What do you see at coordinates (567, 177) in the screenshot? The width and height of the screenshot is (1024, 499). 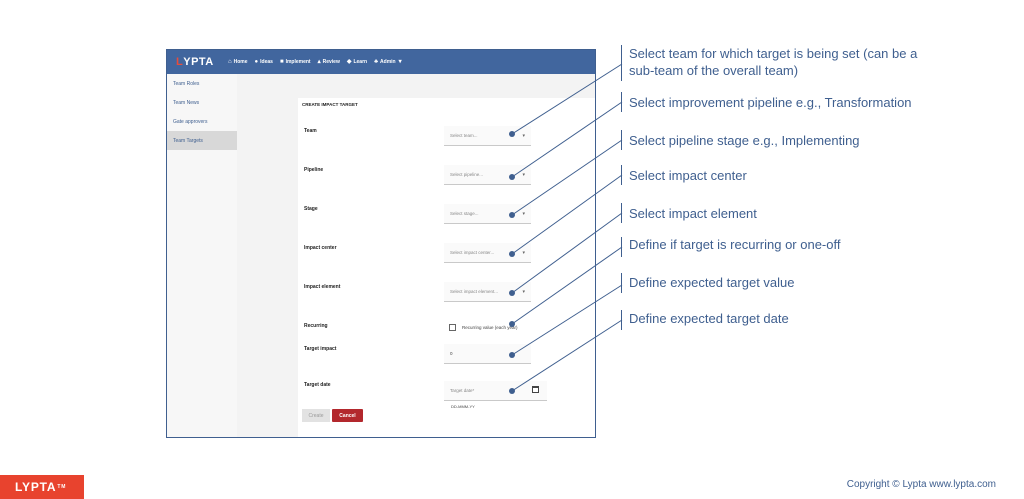 I see `leader-line-stage` at bounding box center [567, 177].